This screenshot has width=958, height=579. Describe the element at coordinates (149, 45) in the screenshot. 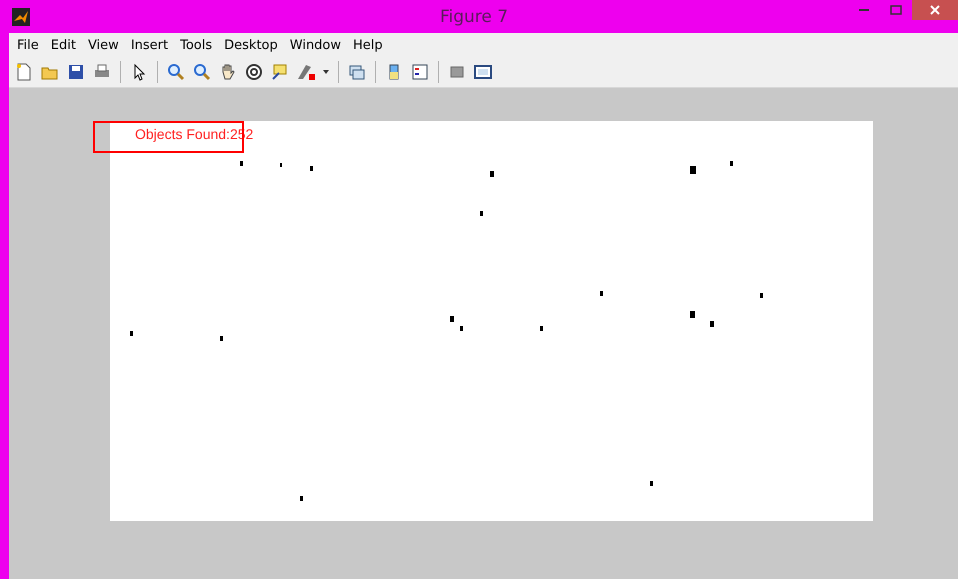

I see `menu-item: Insert` at that location.